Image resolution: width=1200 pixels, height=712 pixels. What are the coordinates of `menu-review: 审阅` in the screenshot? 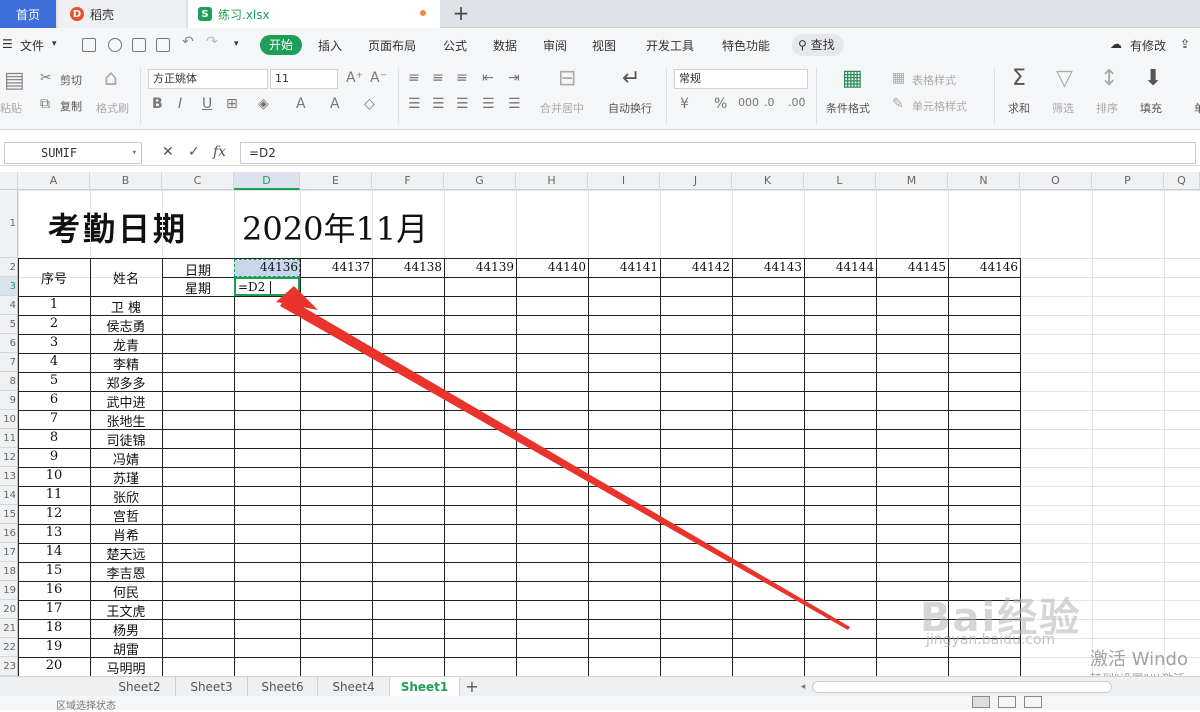 It's located at (555, 45).